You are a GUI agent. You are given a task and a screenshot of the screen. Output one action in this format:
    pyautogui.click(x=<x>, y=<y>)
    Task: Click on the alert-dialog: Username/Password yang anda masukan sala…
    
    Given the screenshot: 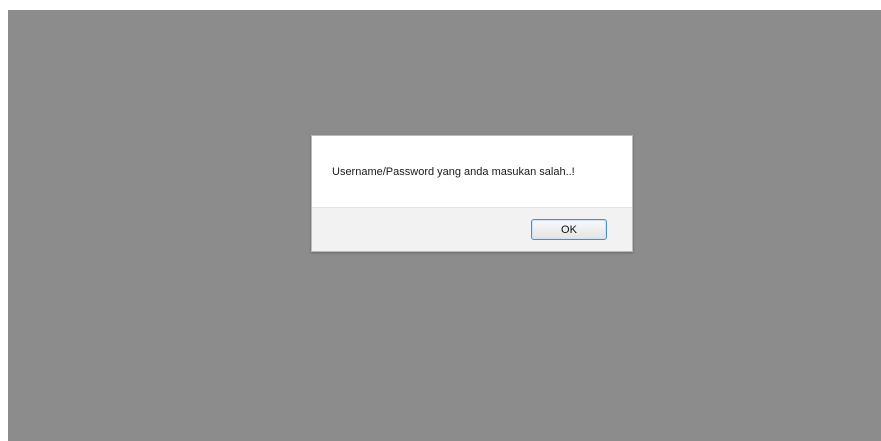 What is the action you would take?
    pyautogui.click(x=472, y=193)
    